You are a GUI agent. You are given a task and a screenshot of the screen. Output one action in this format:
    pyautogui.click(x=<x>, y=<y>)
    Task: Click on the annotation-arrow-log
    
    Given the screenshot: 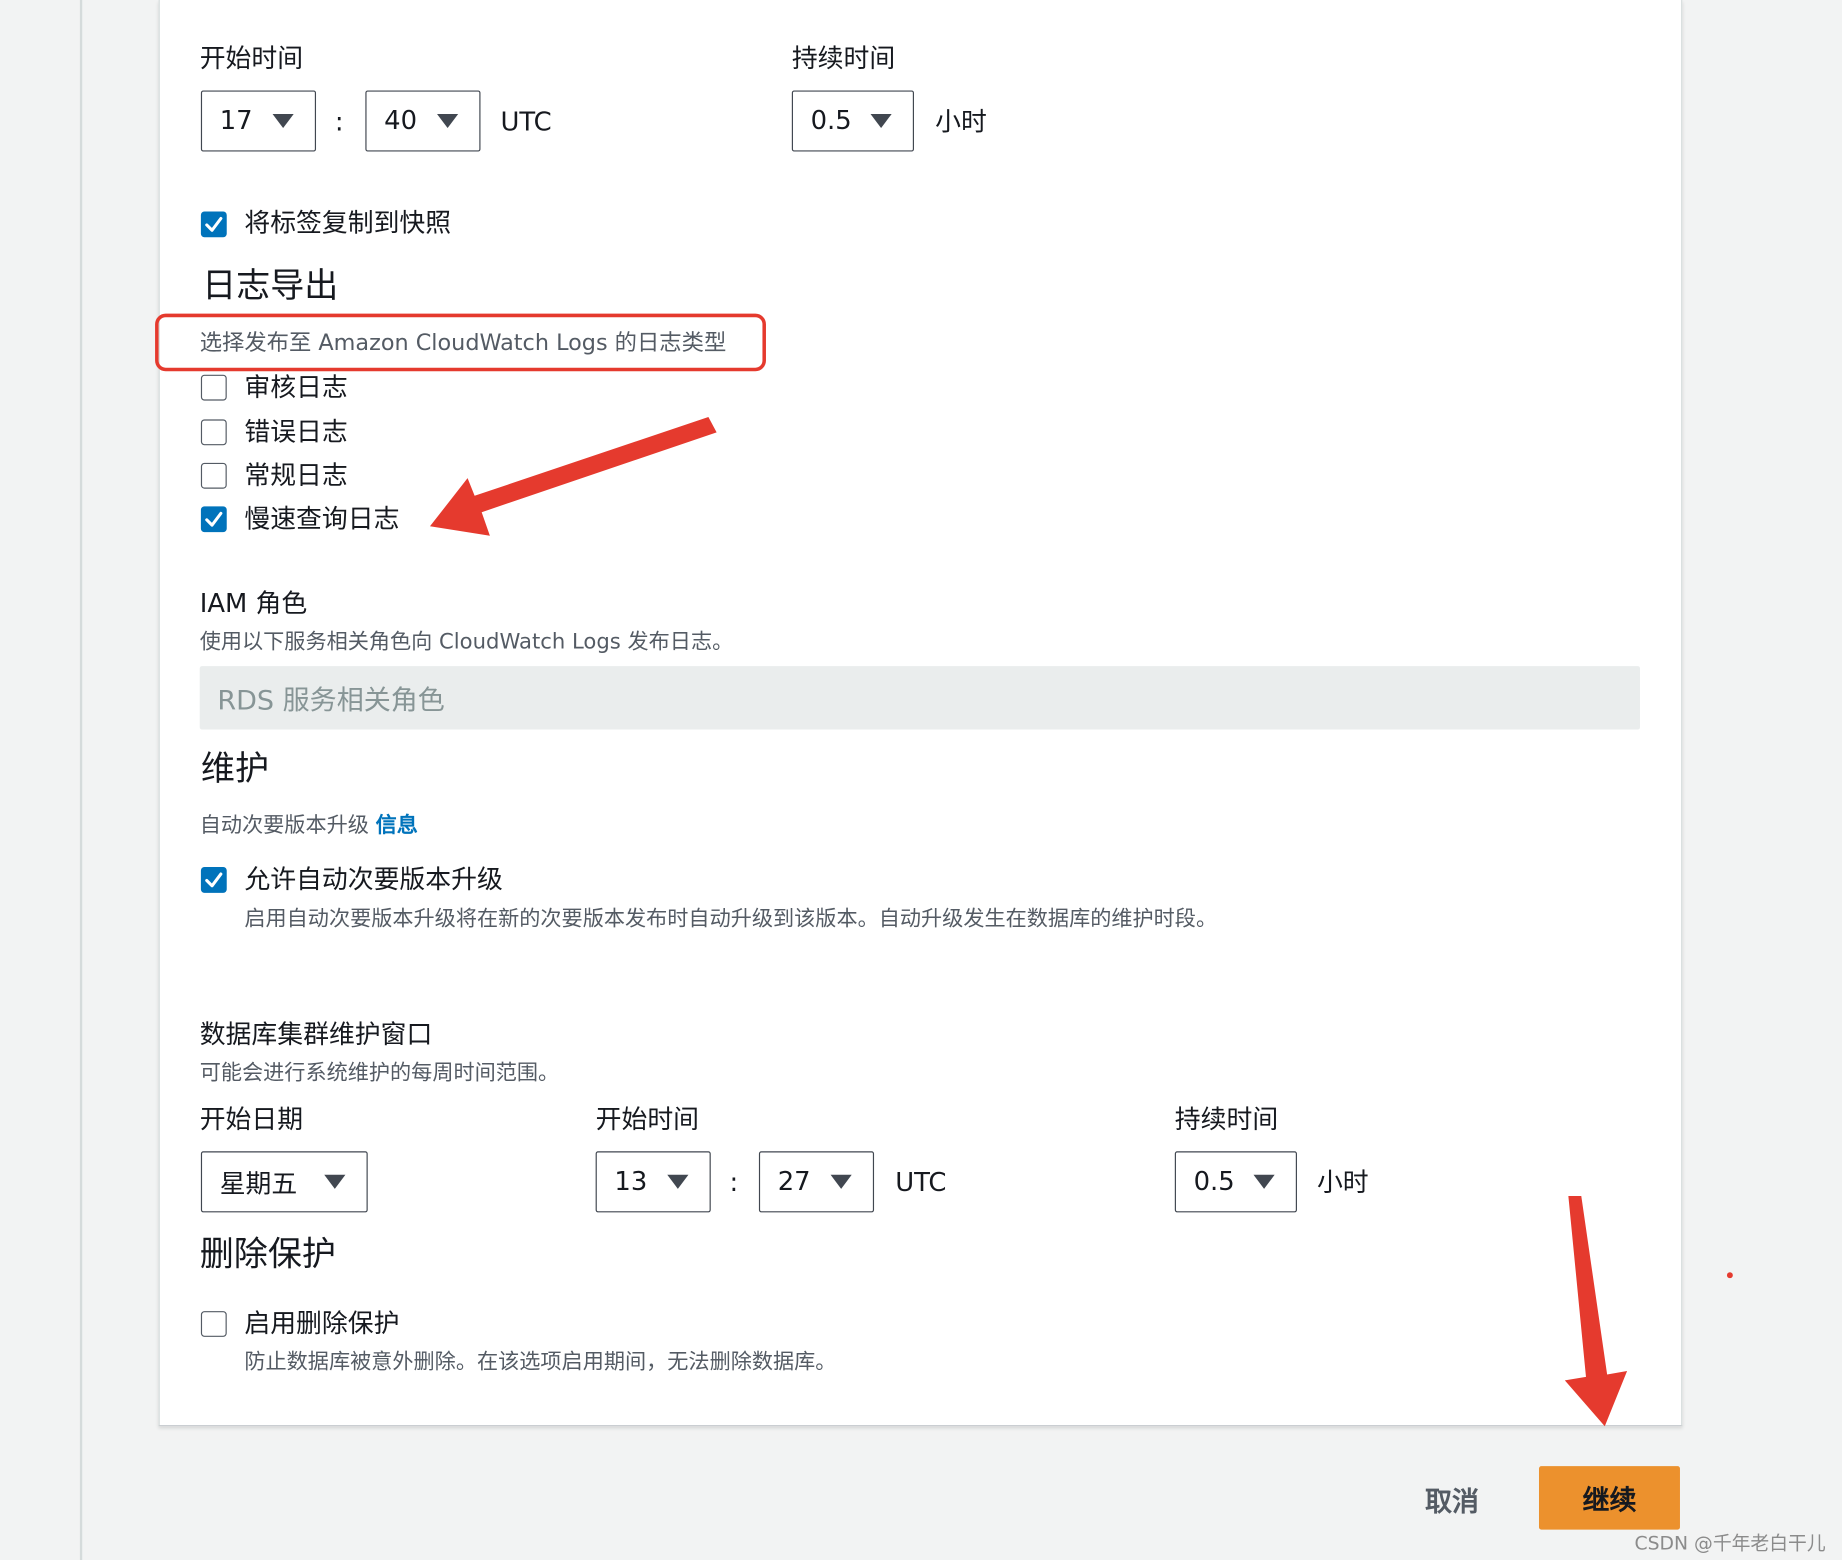 What is the action you would take?
    pyautogui.click(x=573, y=476)
    